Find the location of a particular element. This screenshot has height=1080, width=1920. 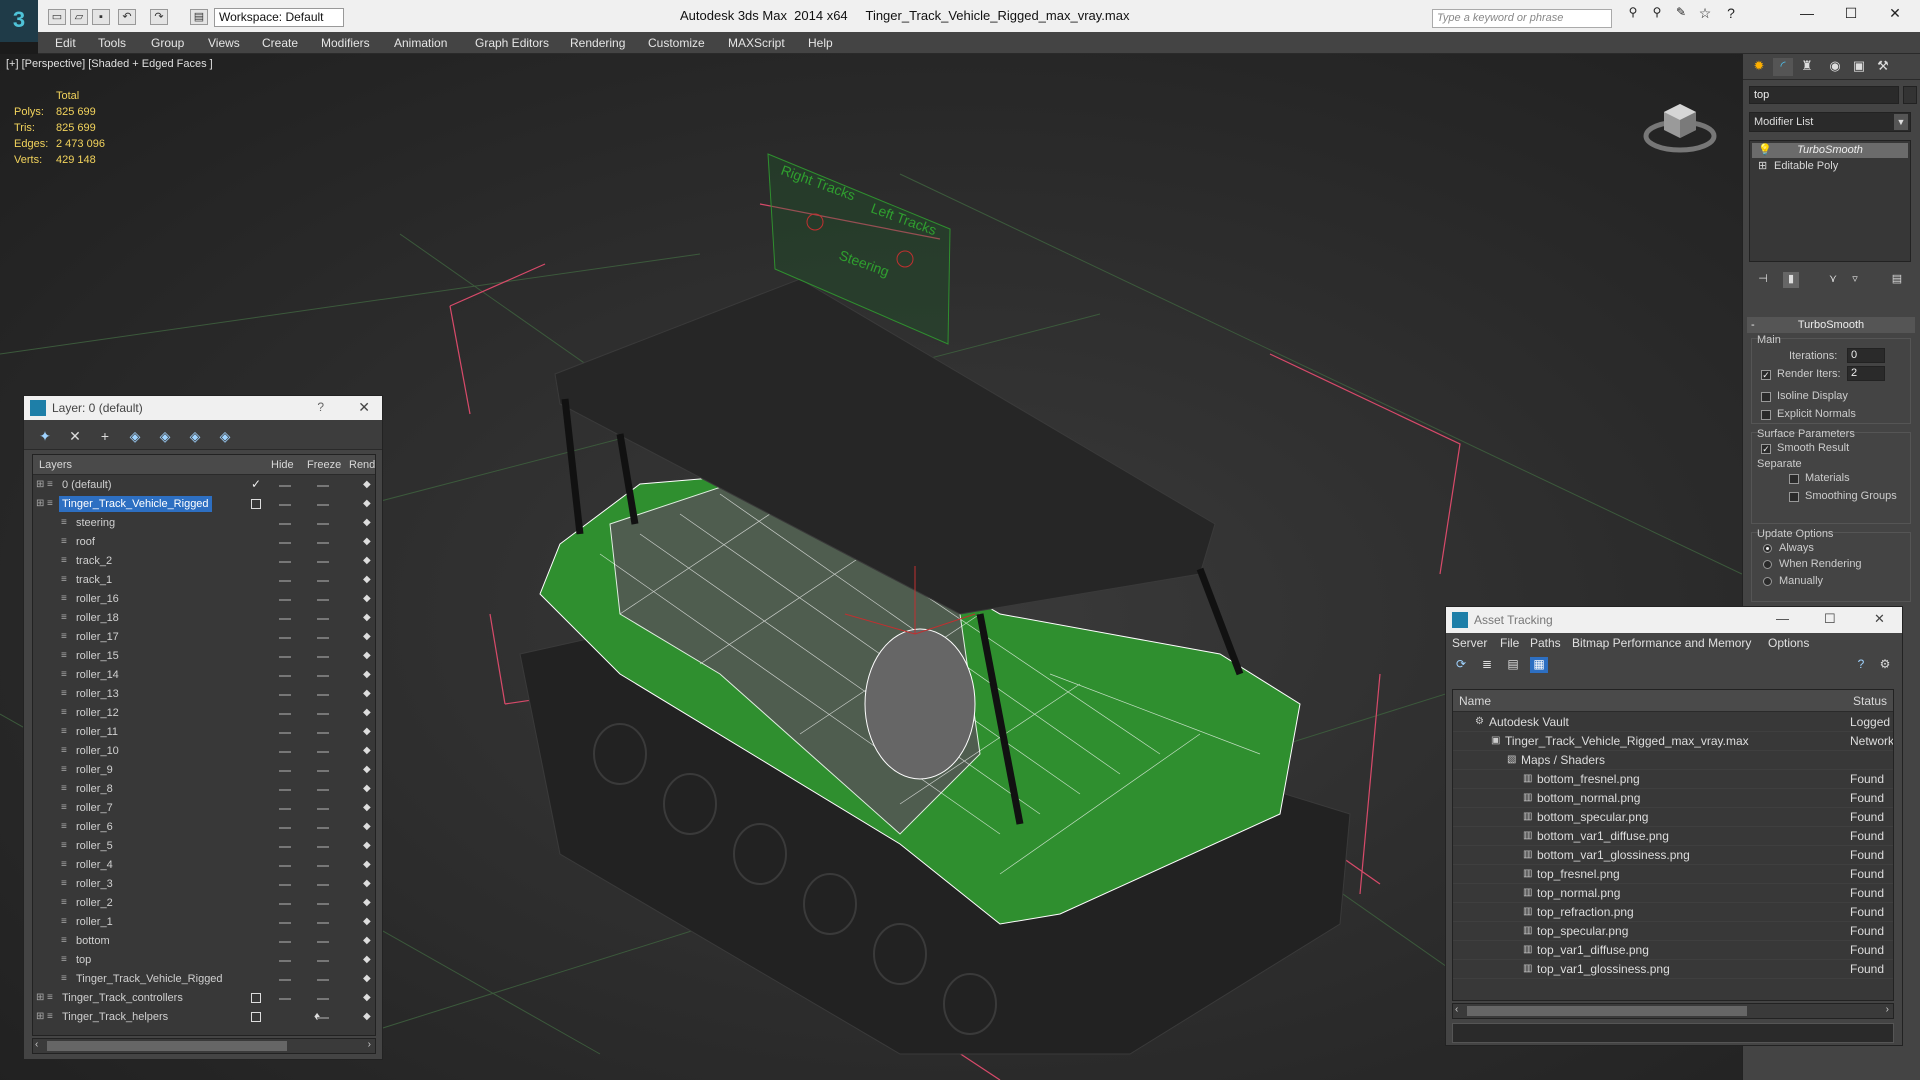

scroll-right-icon: › is located at coordinates (1887, 1009).